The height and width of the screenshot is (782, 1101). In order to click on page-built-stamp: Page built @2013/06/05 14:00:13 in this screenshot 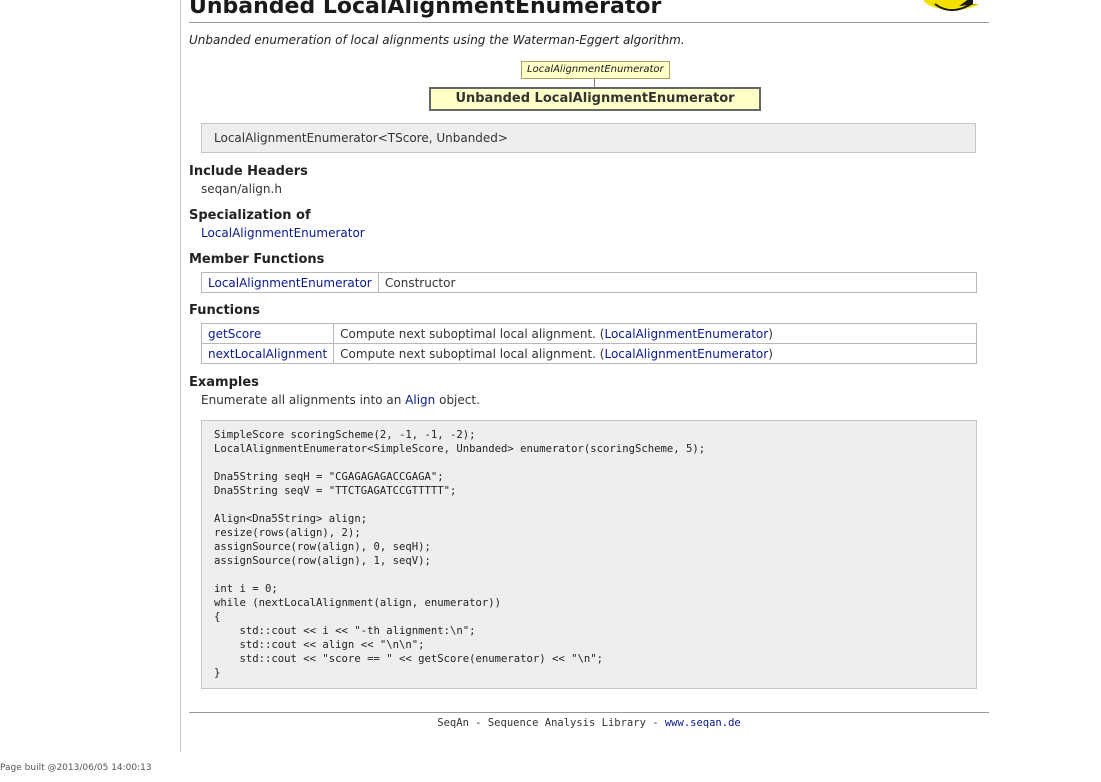, I will do `click(76, 768)`.